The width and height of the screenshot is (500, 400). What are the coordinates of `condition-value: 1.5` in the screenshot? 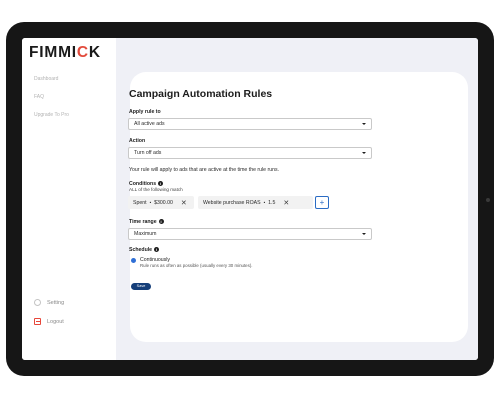 It's located at (272, 202).